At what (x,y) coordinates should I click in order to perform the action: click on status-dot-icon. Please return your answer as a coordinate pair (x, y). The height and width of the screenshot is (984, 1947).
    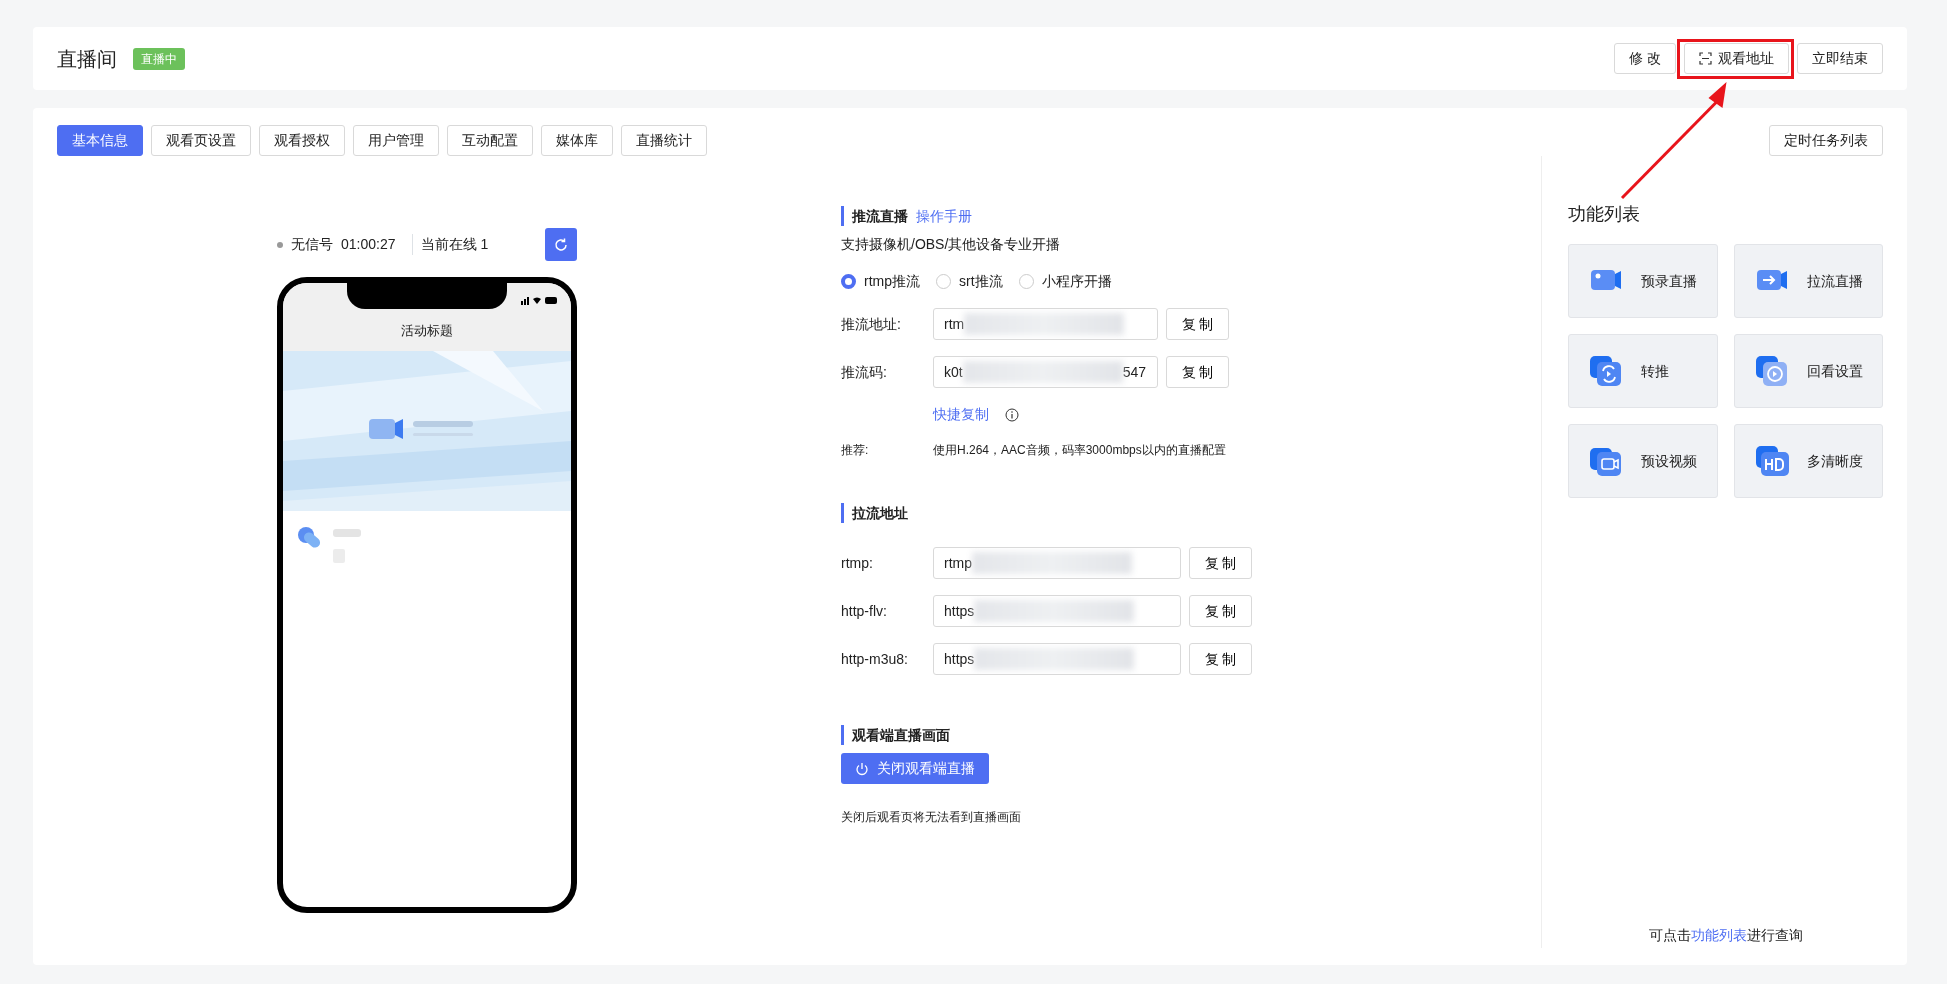
    Looking at the image, I should click on (280, 244).